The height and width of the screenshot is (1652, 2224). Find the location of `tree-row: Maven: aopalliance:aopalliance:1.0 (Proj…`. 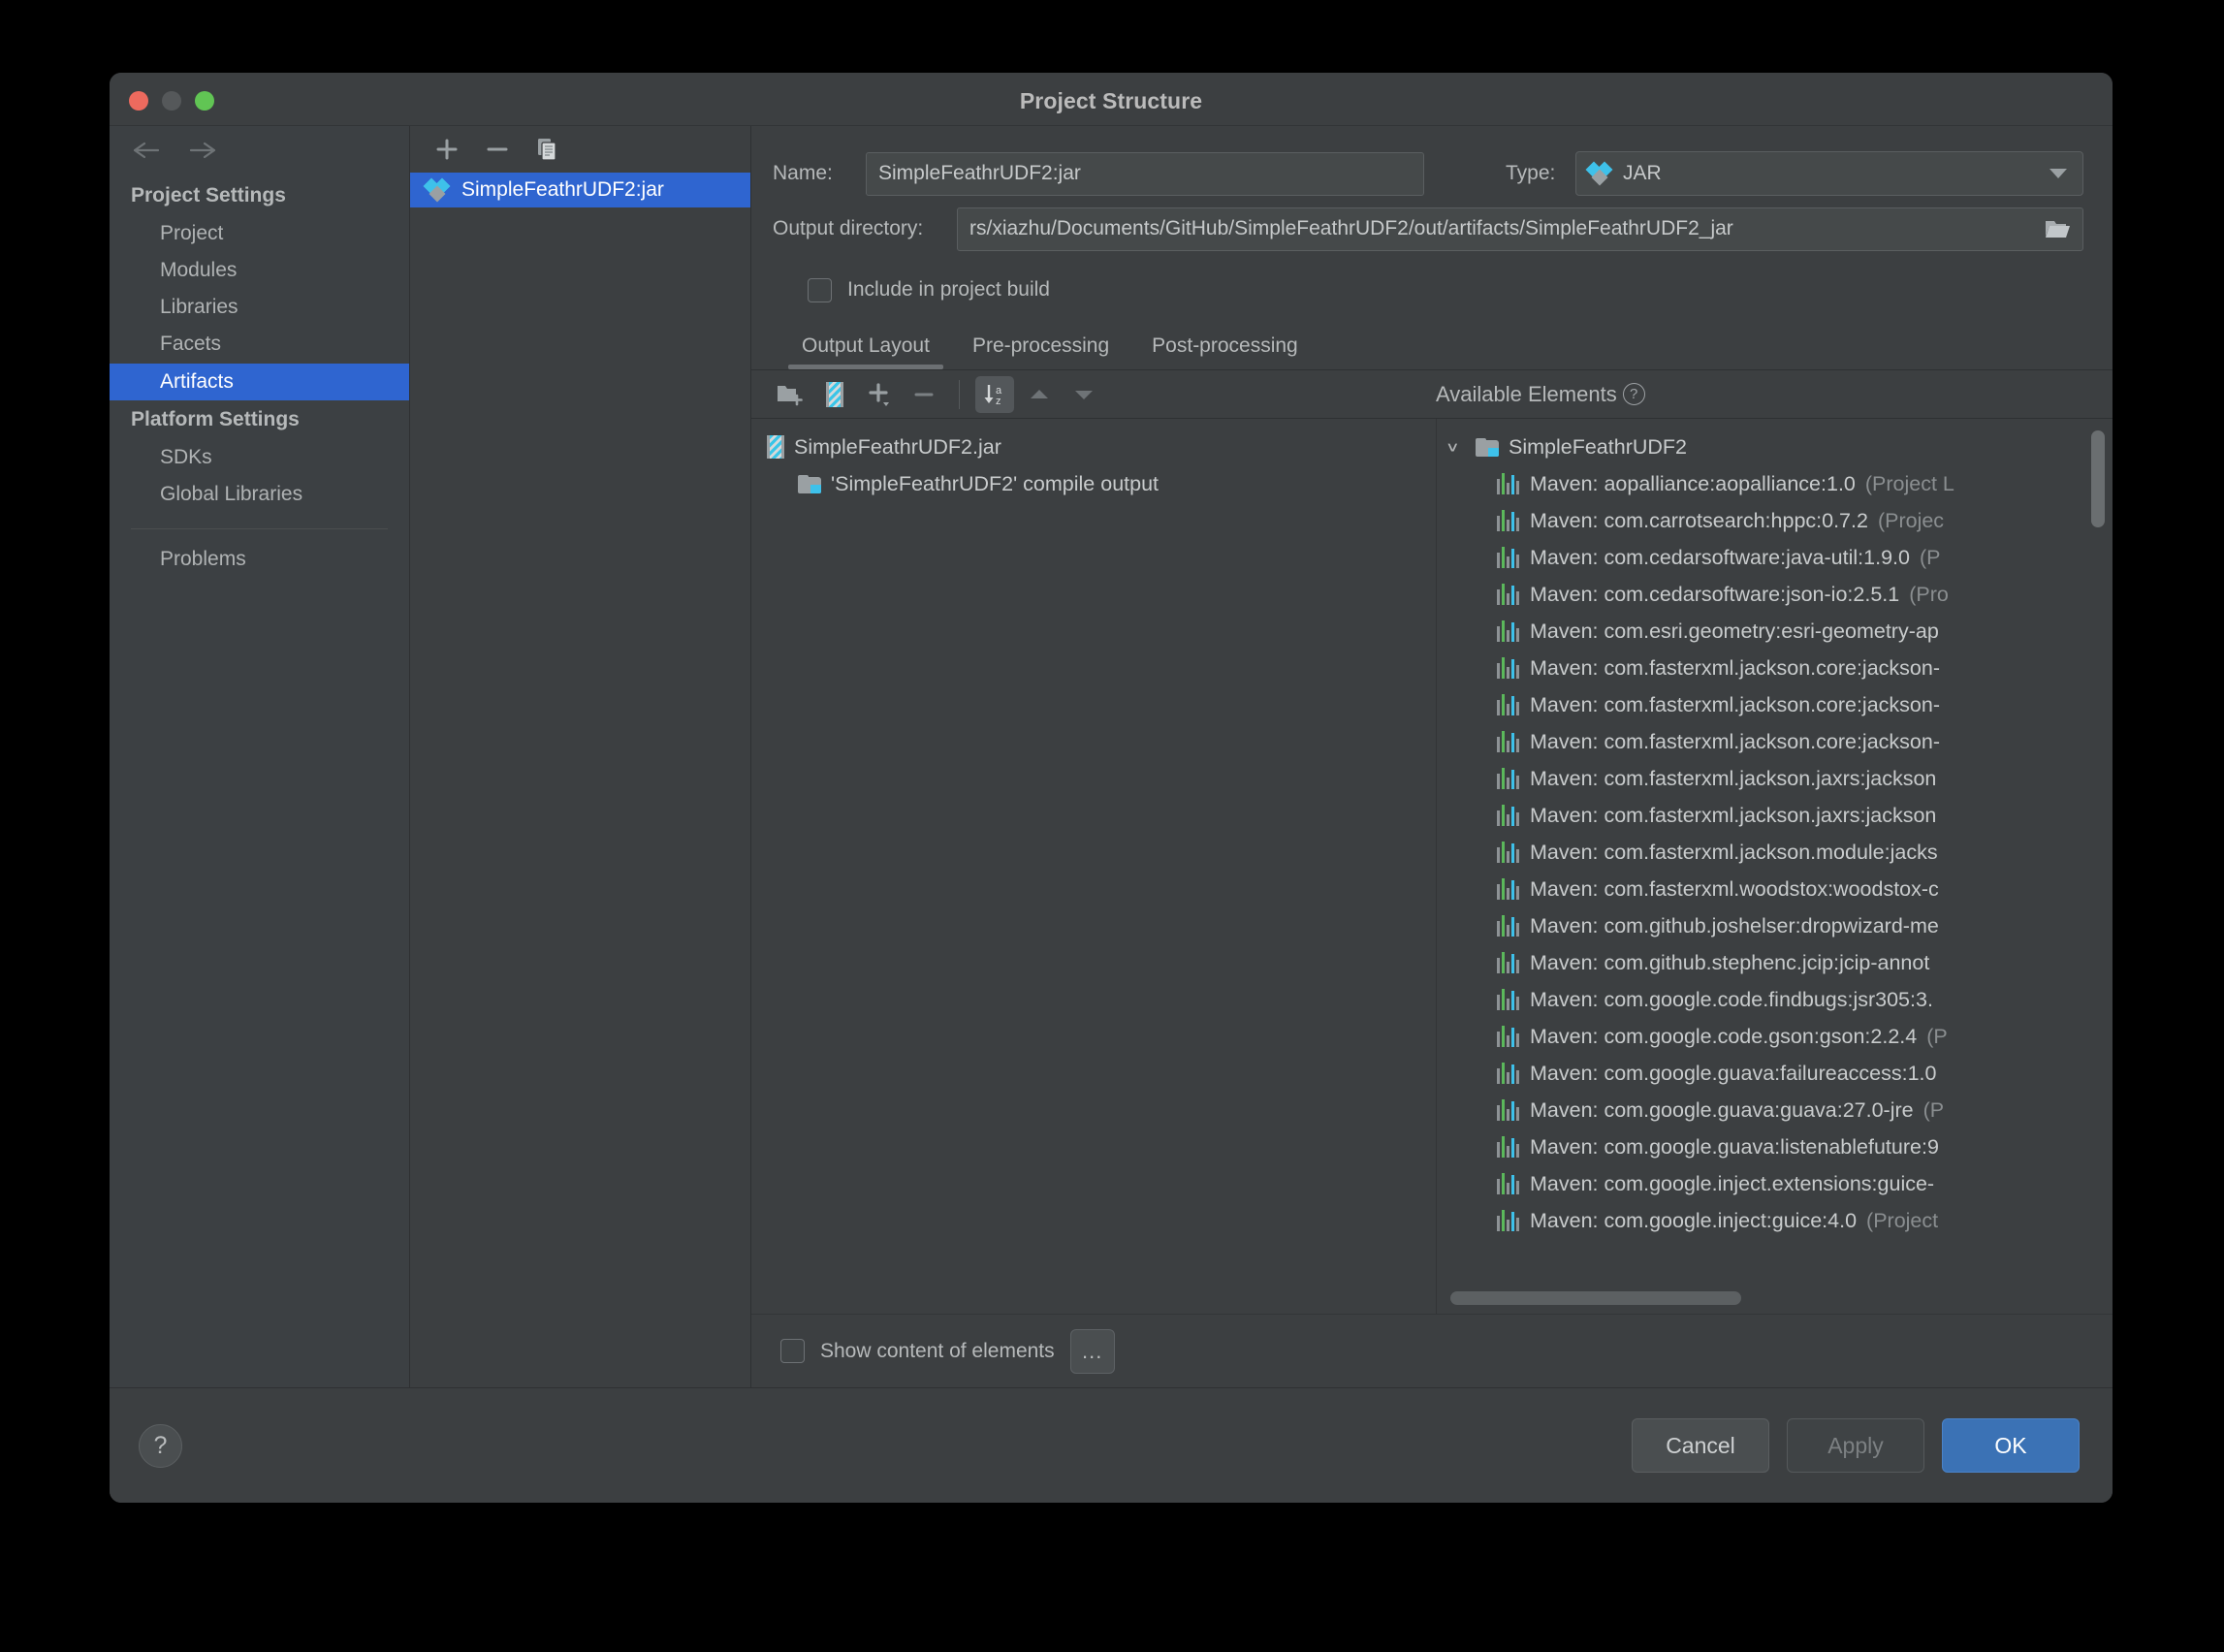

tree-row: Maven: aopalliance:aopalliance:1.0 (Proj… is located at coordinates (1775, 484).